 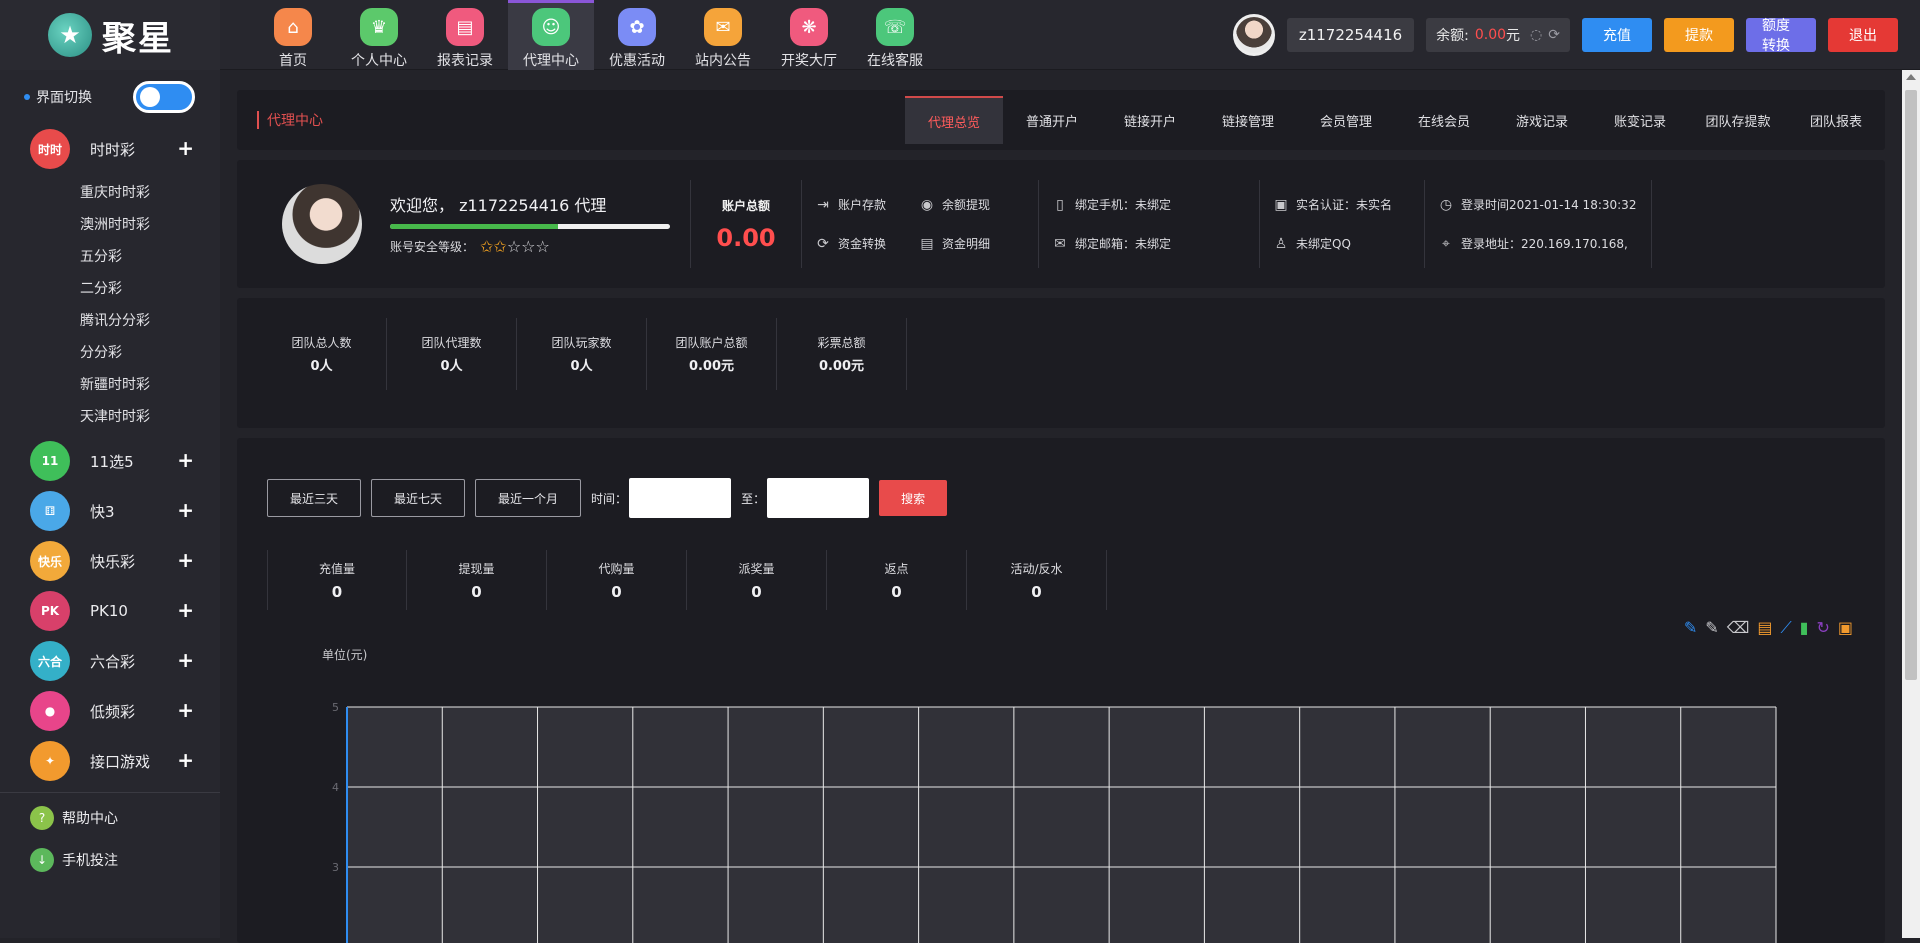 What do you see at coordinates (110, 461) in the screenshot?
I see `sidebar-category-11x5: 11 11选5 +` at bounding box center [110, 461].